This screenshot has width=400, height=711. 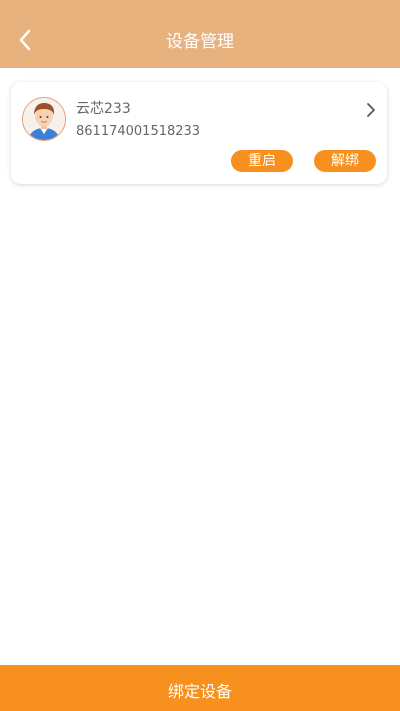 I want to click on restart-button: 重启, so click(x=262, y=161).